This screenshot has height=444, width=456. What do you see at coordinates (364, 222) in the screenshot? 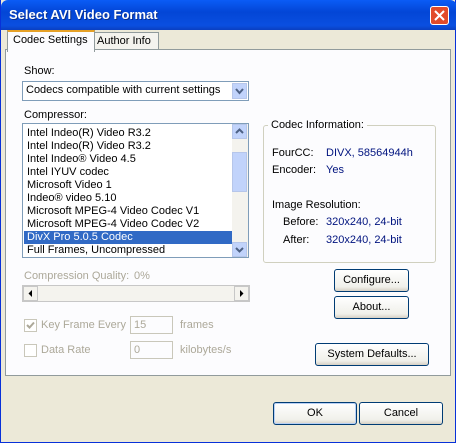
I see `before-value: 320x240, 24-bit` at bounding box center [364, 222].